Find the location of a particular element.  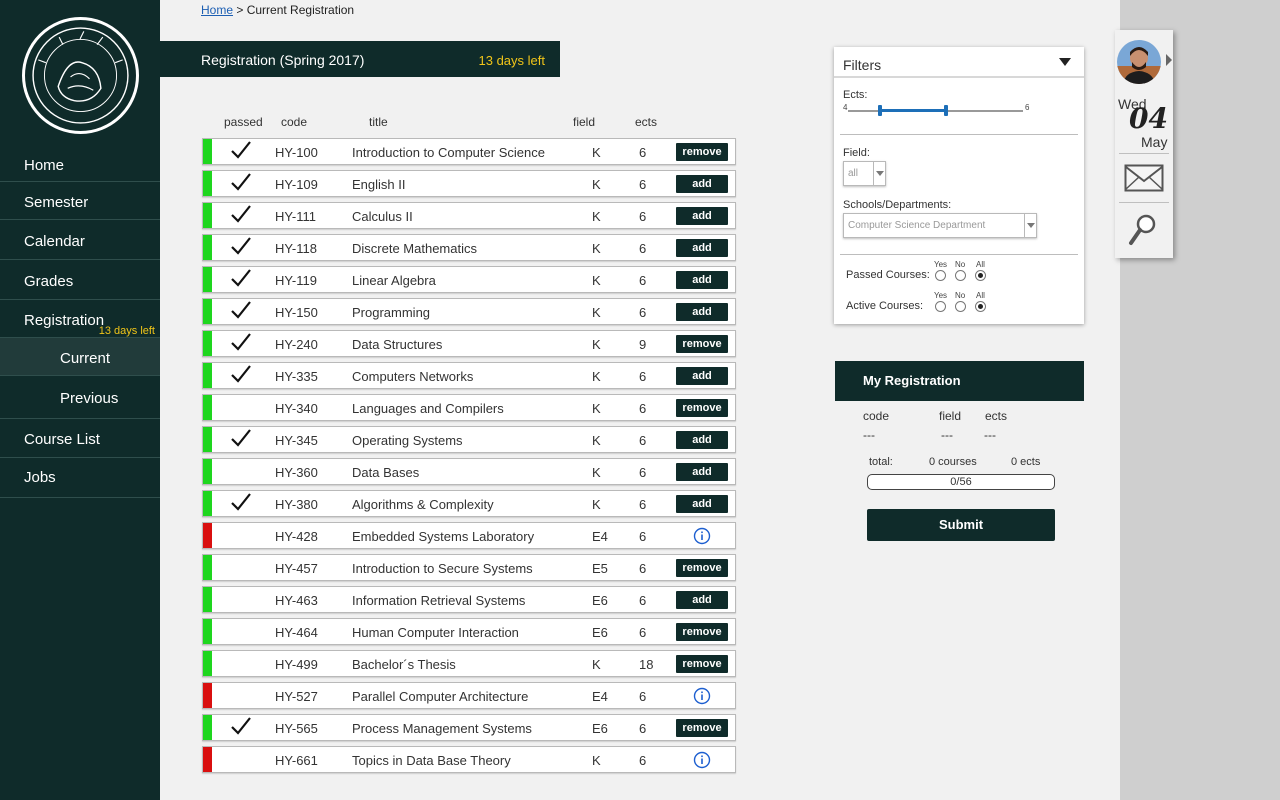

nav-grades: Grades is located at coordinates (80, 280).